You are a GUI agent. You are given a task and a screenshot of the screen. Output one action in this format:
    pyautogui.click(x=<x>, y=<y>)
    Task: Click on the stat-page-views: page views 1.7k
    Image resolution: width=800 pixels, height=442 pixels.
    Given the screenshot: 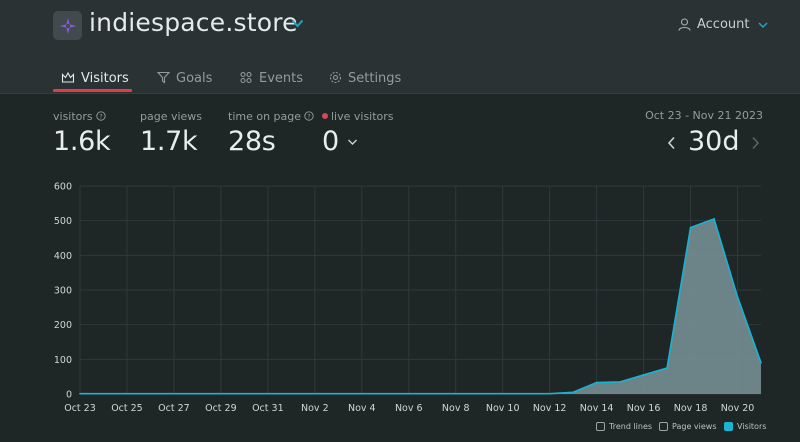 What is the action you would take?
    pyautogui.click(x=171, y=133)
    